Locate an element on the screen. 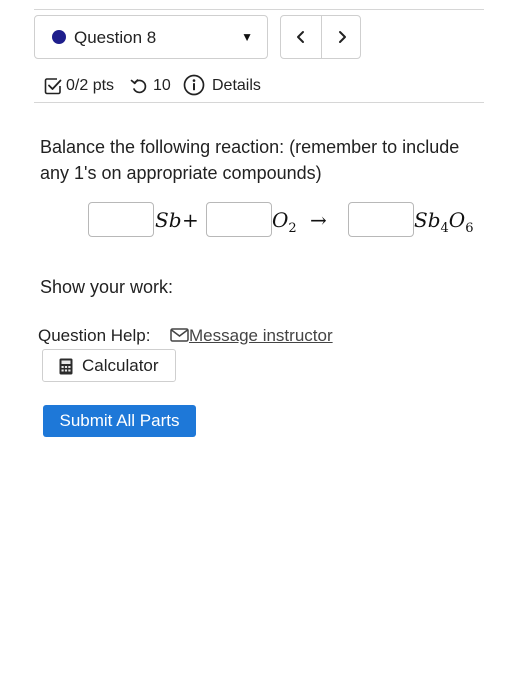 The width and height of the screenshot is (518, 700). question-select: Question 8 ▼ is located at coordinates (151, 37).